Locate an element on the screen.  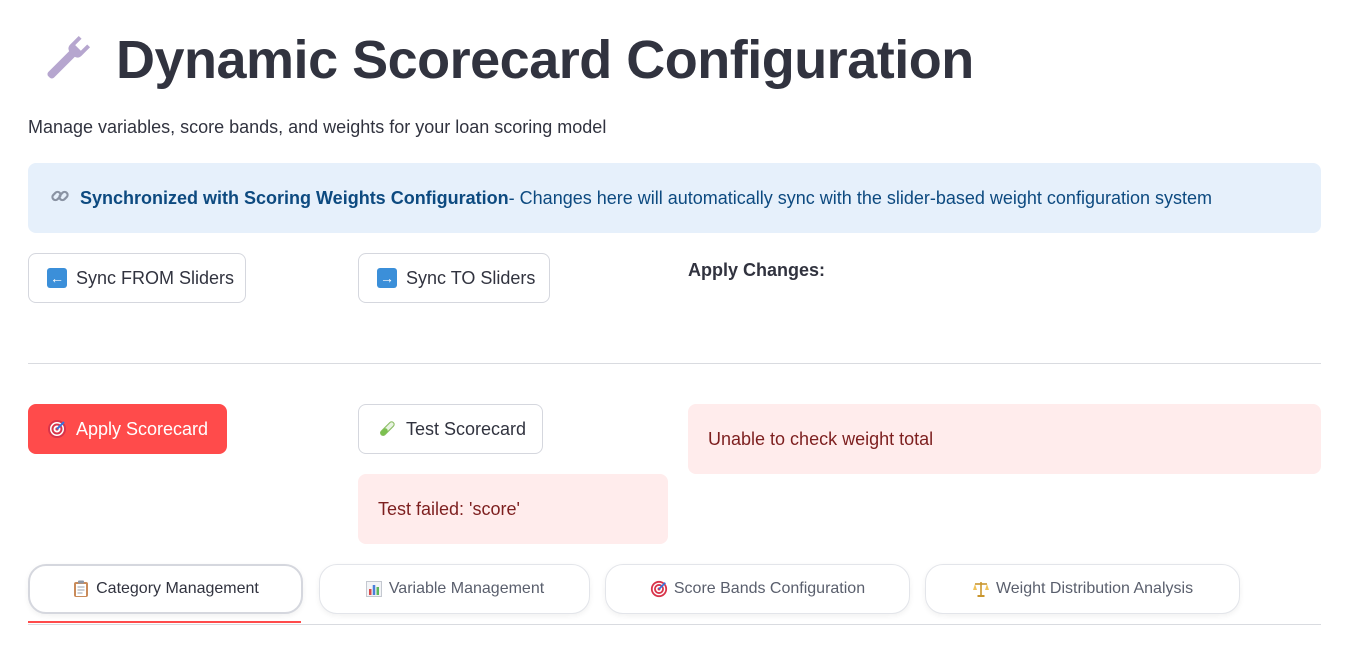
page-title: Dynamic Scorecard Configuration is located at coordinates (545, 60).